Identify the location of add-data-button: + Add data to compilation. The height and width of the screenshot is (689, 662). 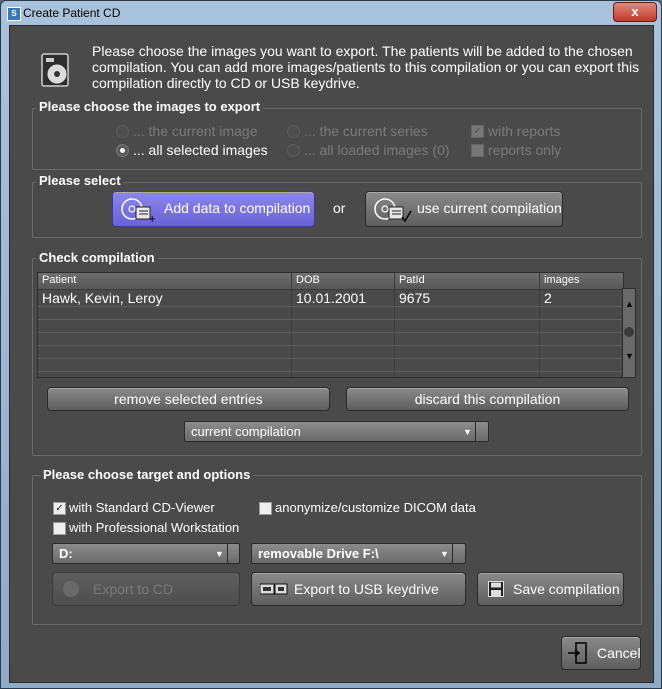
(213, 209).